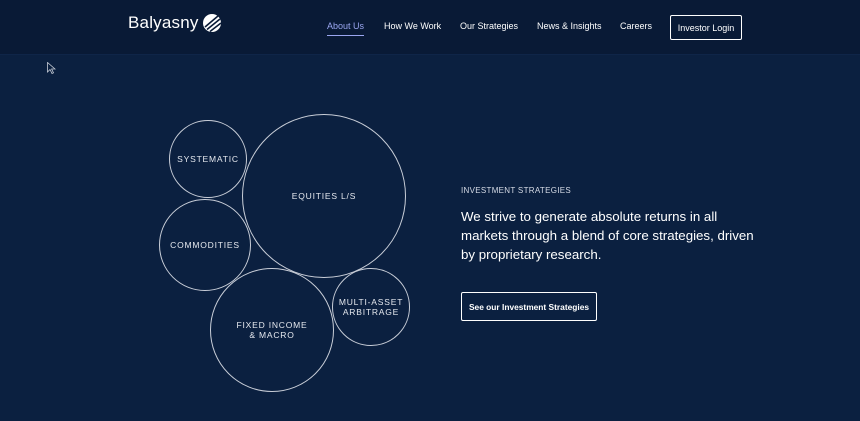 The height and width of the screenshot is (421, 860). I want to click on bubble-fixed-income-macro: FIXED INCOME & MACRO, so click(272, 330).